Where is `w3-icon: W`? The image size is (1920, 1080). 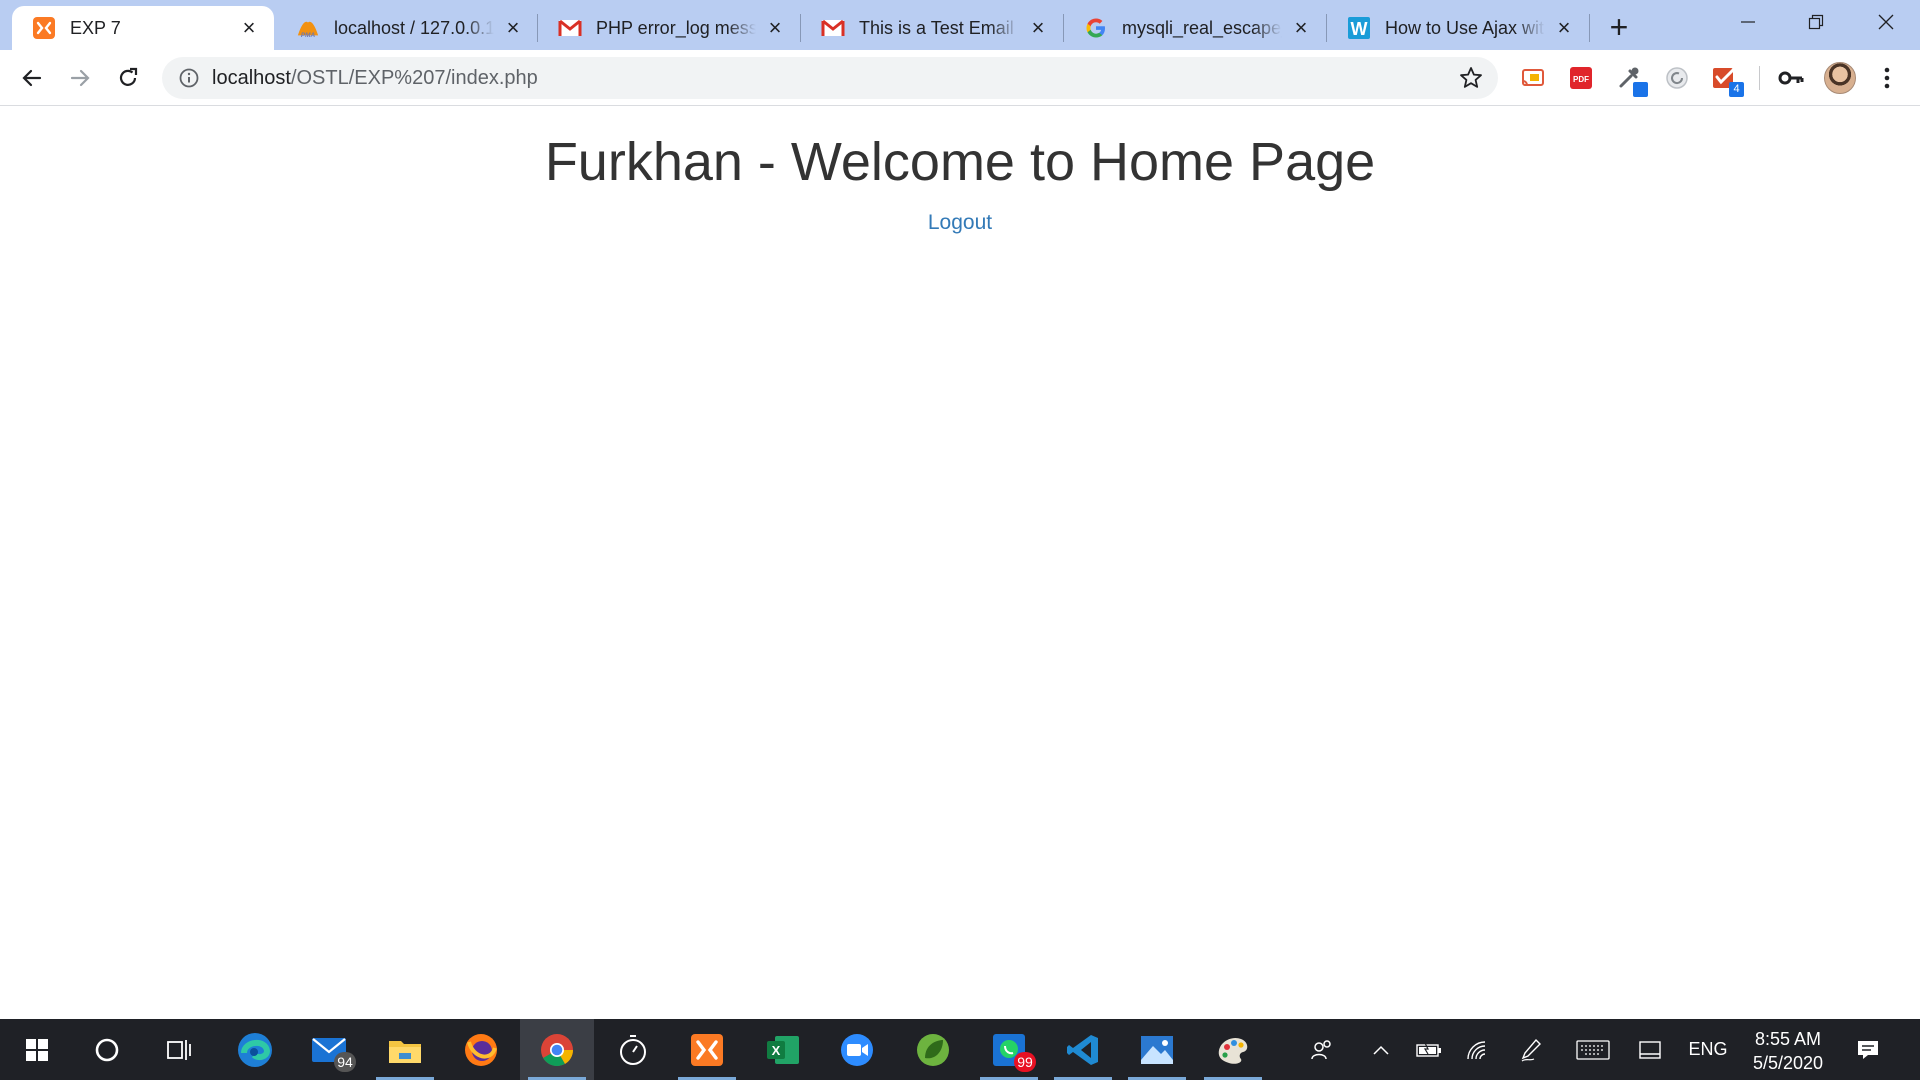
w3-icon: W is located at coordinates (1359, 28).